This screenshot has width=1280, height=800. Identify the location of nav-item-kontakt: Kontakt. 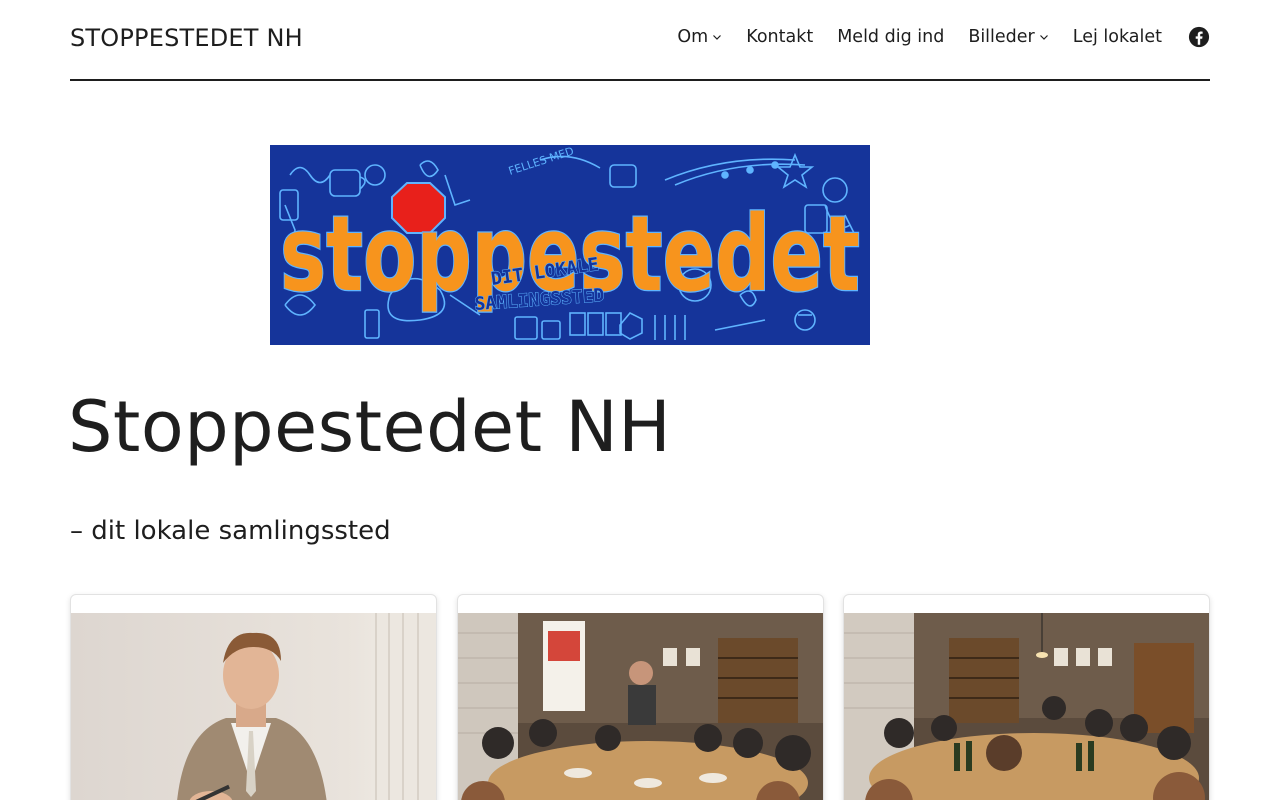
(779, 37).